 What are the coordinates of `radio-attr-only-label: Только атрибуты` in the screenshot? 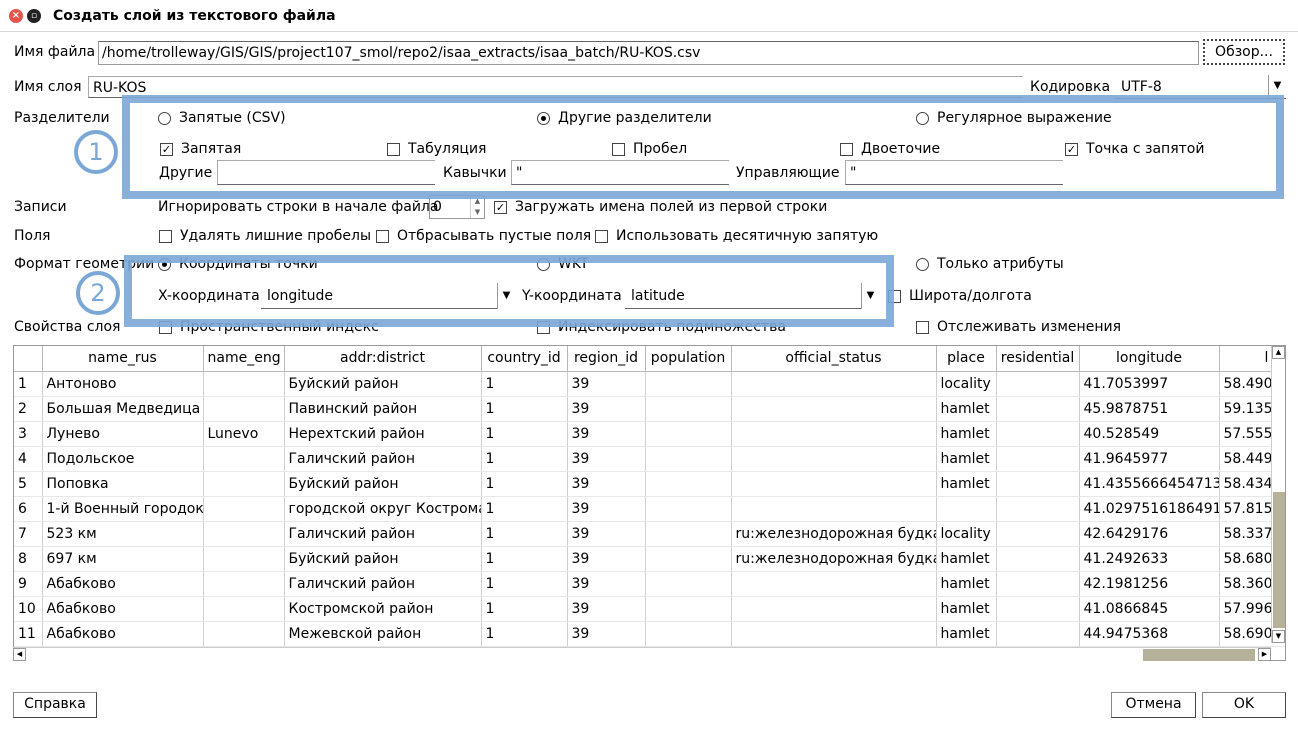 It's located at (1000, 264).